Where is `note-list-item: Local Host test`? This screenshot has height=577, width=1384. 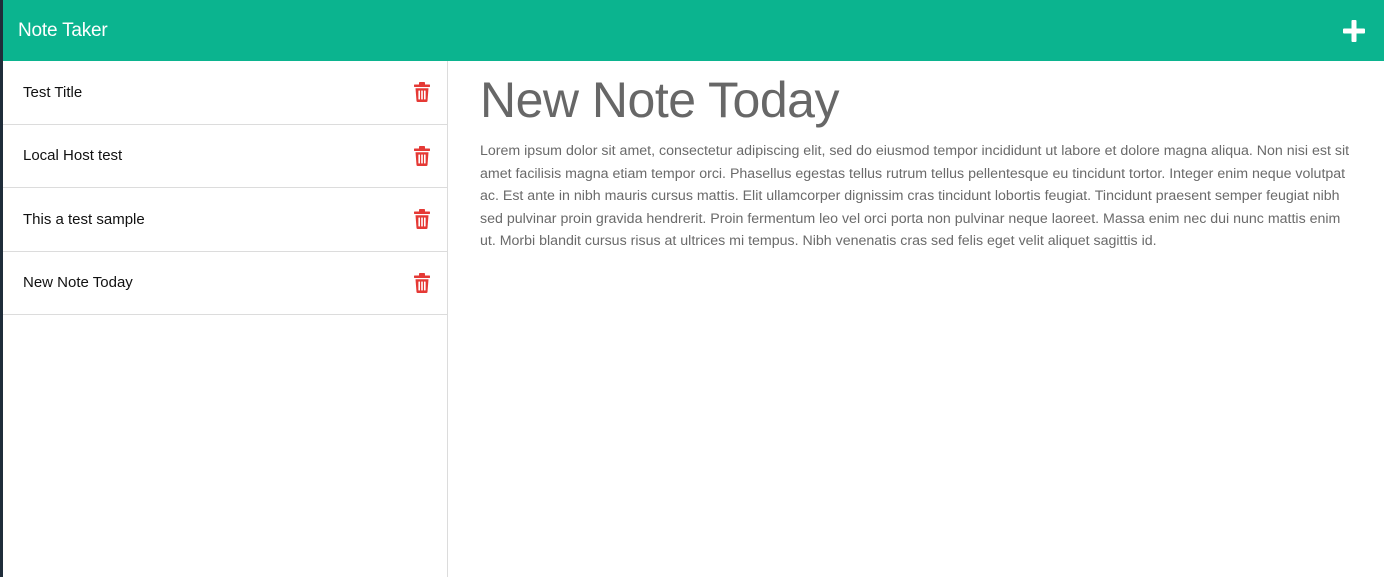 note-list-item: Local Host test is located at coordinates (225, 156).